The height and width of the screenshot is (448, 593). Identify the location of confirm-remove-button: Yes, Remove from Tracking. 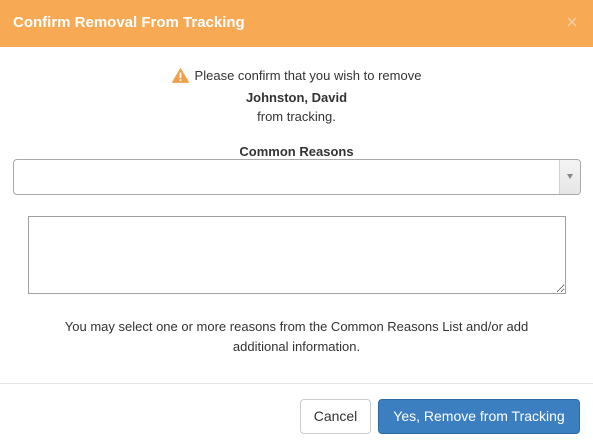
(479, 416).